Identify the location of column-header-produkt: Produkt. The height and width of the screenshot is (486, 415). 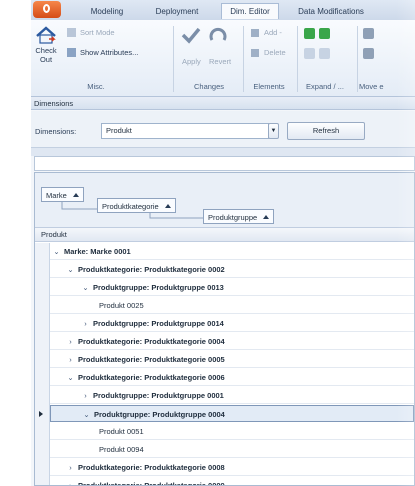
(224, 235).